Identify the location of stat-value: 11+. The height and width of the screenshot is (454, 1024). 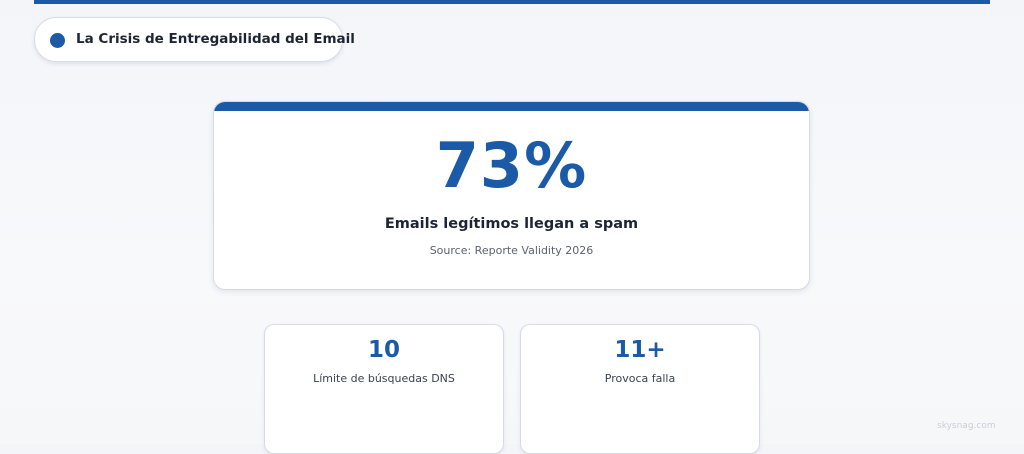
(640, 350).